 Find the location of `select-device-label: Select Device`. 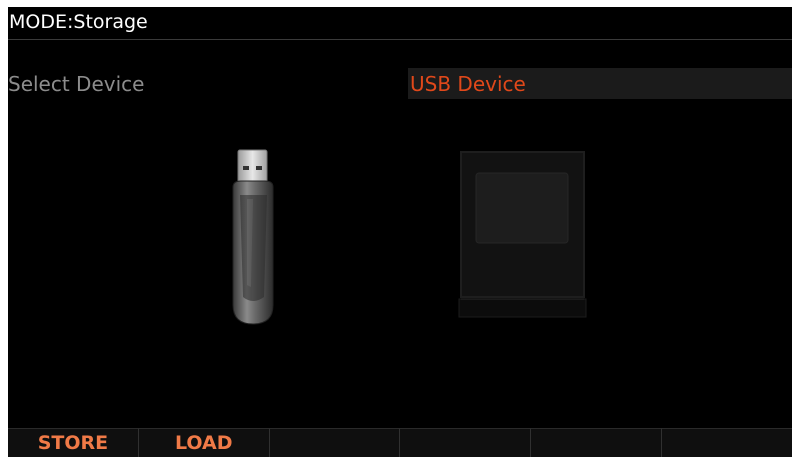

select-device-label: Select Device is located at coordinates (76, 84).